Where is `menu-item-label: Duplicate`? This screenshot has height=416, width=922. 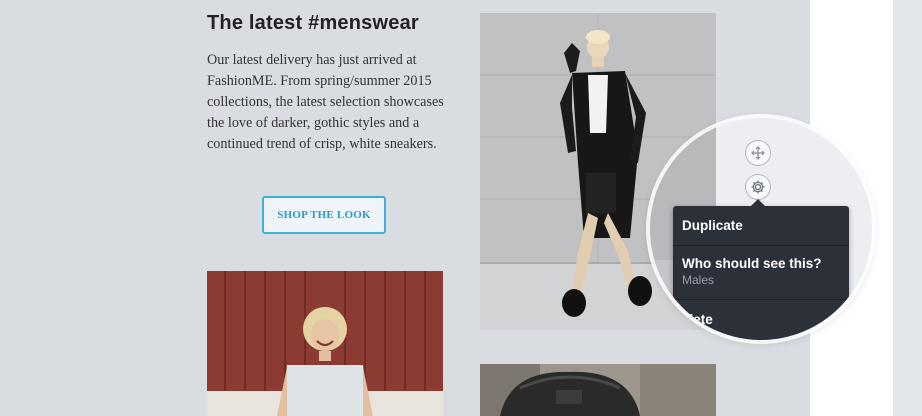
menu-item-label: Duplicate is located at coordinates (712, 225).